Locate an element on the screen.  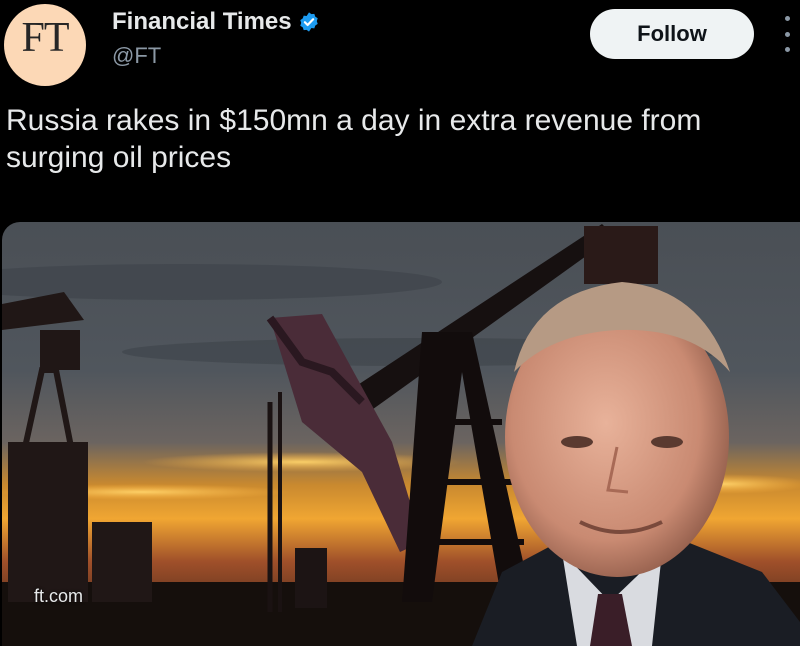
tweet-header: FT Financial Times @FT Follow is located at coordinates (400, 48).